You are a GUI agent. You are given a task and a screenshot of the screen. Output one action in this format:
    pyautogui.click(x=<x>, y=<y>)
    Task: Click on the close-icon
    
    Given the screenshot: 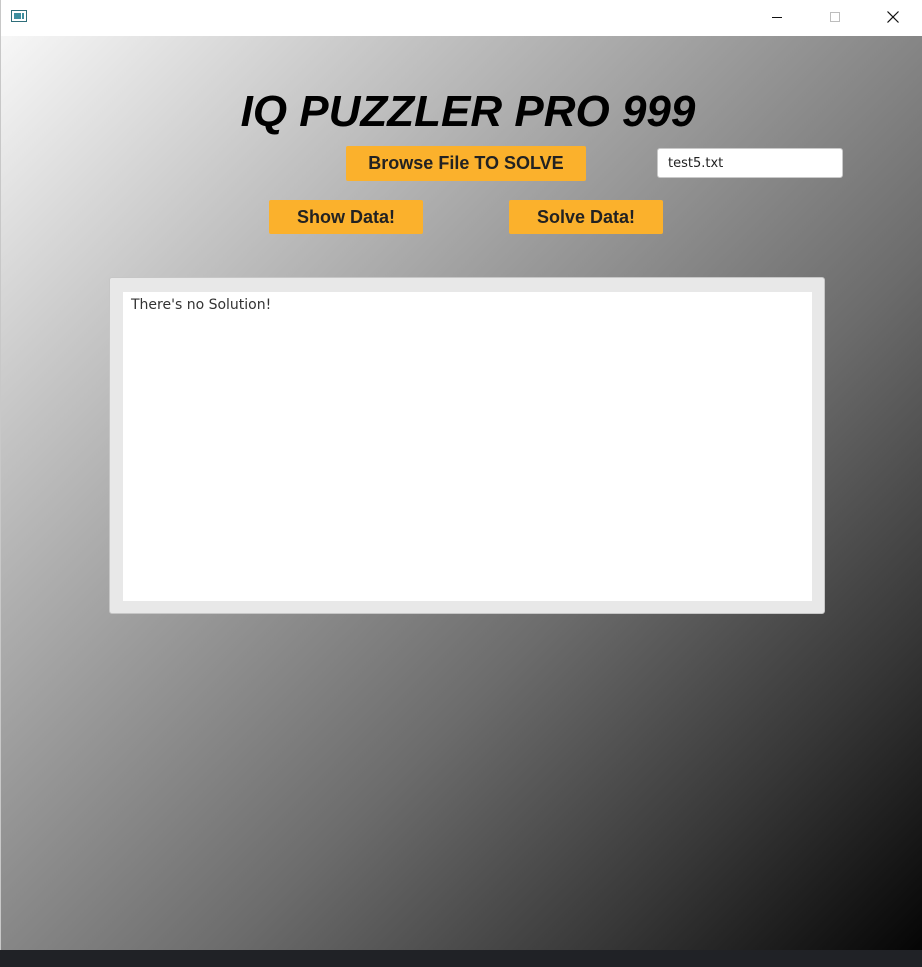 What is the action you would take?
    pyautogui.click(x=893, y=17)
    